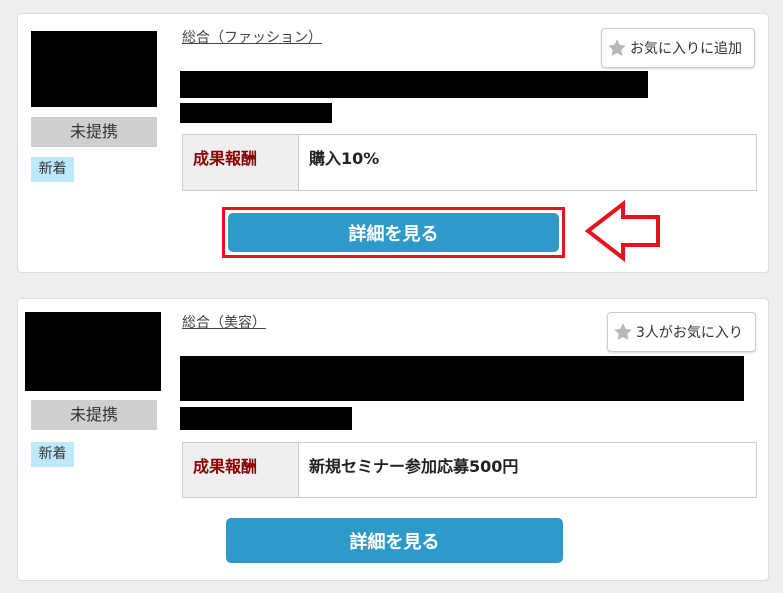 Image resolution: width=783 pixels, height=593 pixels. Describe the element at coordinates (469, 162) in the screenshot. I see `reward-table: 成果報酬 購入10%` at that location.